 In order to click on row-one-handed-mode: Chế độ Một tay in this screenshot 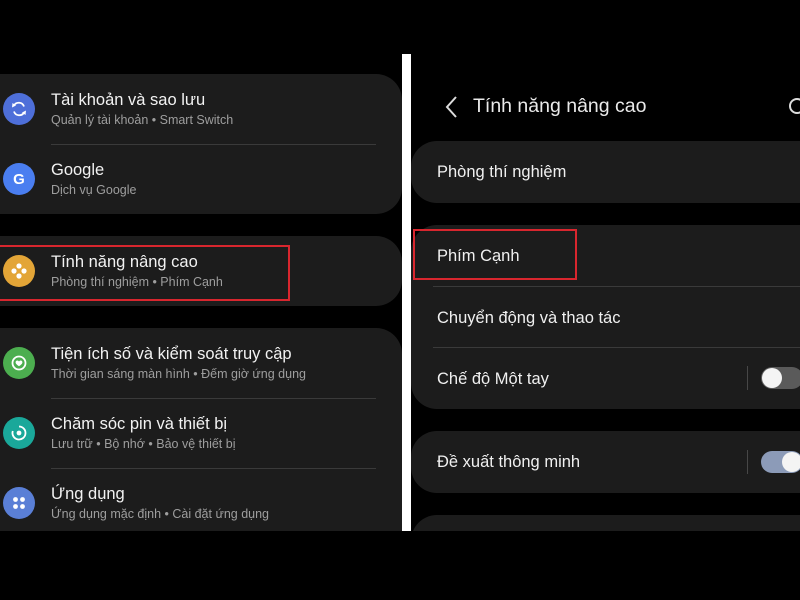, I will do `click(493, 379)`.